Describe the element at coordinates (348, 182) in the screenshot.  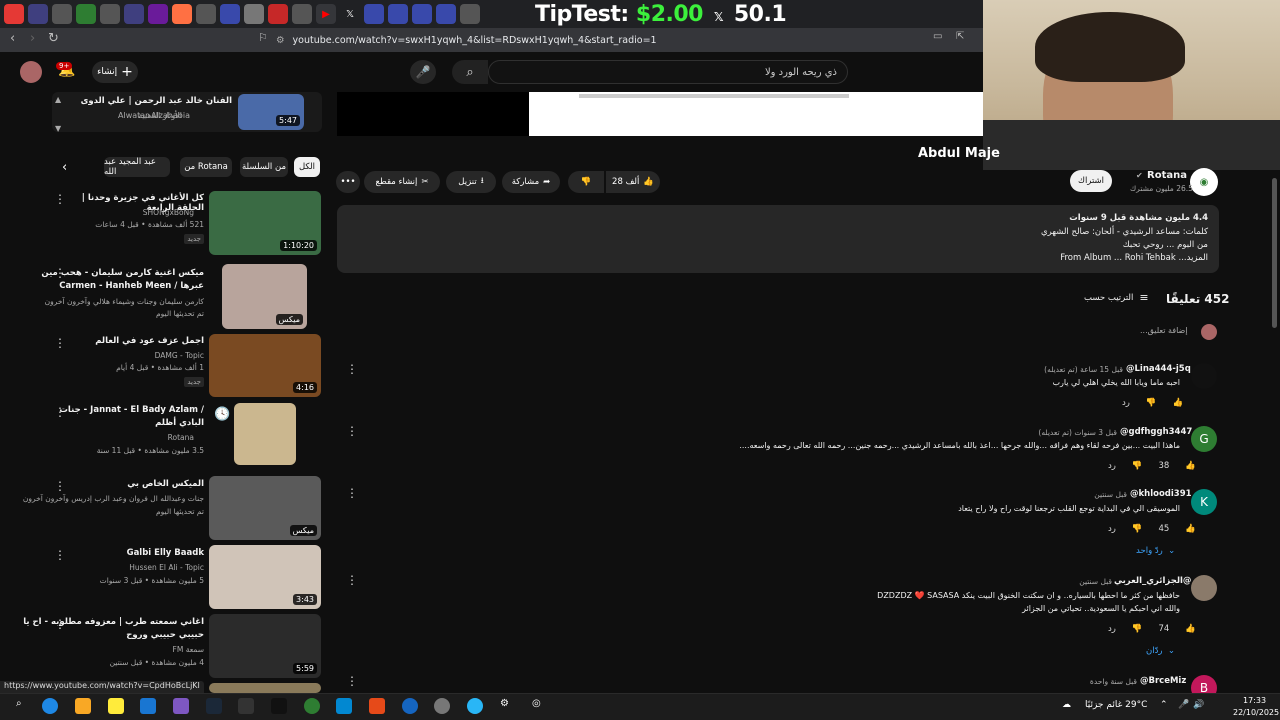
I see `more-actions-button: •••` at that location.